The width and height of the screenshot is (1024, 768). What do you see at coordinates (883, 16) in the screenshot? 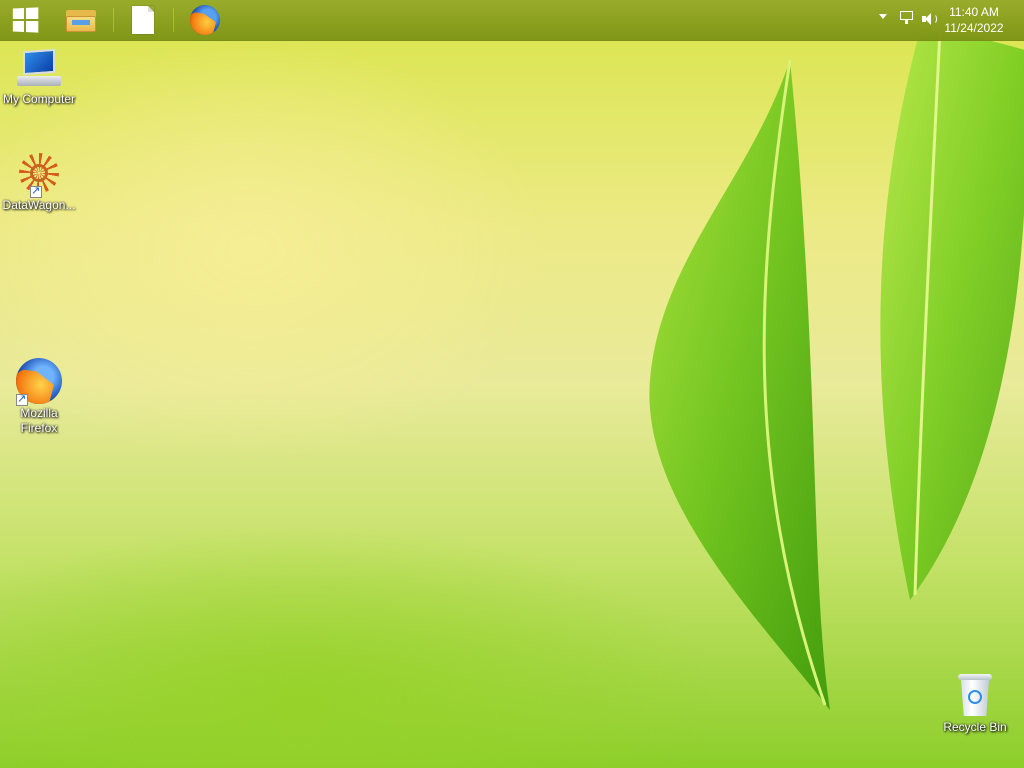
I see `show-hidden-icons-chevron-icon` at bounding box center [883, 16].